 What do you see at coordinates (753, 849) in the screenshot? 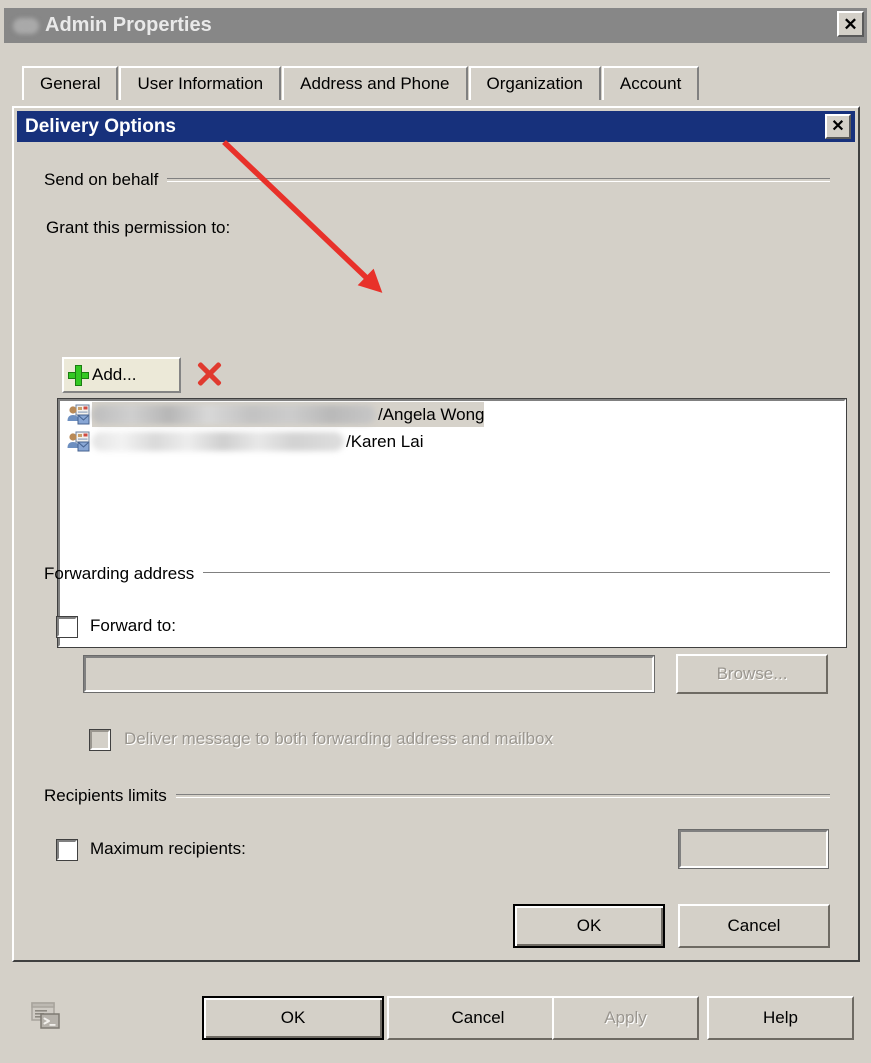
I see `maximum-recipients-input` at bounding box center [753, 849].